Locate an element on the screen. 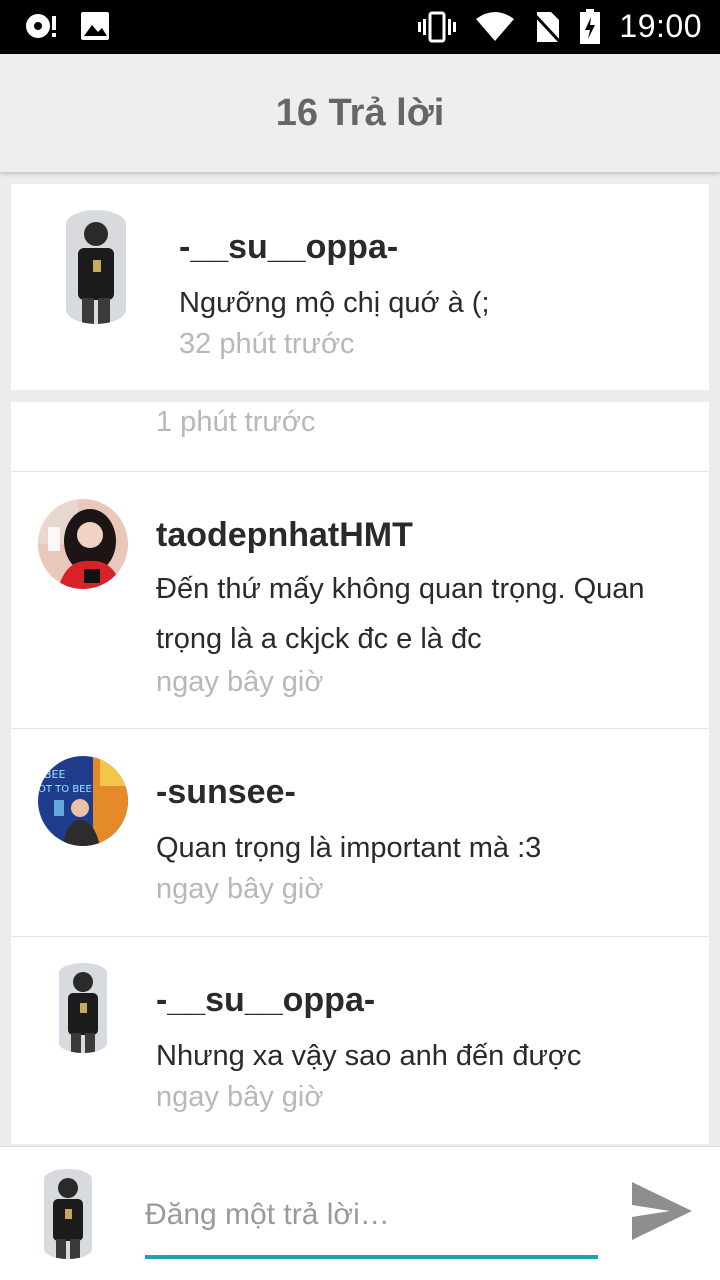  avatar: BEE OT TO BEE is located at coordinates (83, 801).